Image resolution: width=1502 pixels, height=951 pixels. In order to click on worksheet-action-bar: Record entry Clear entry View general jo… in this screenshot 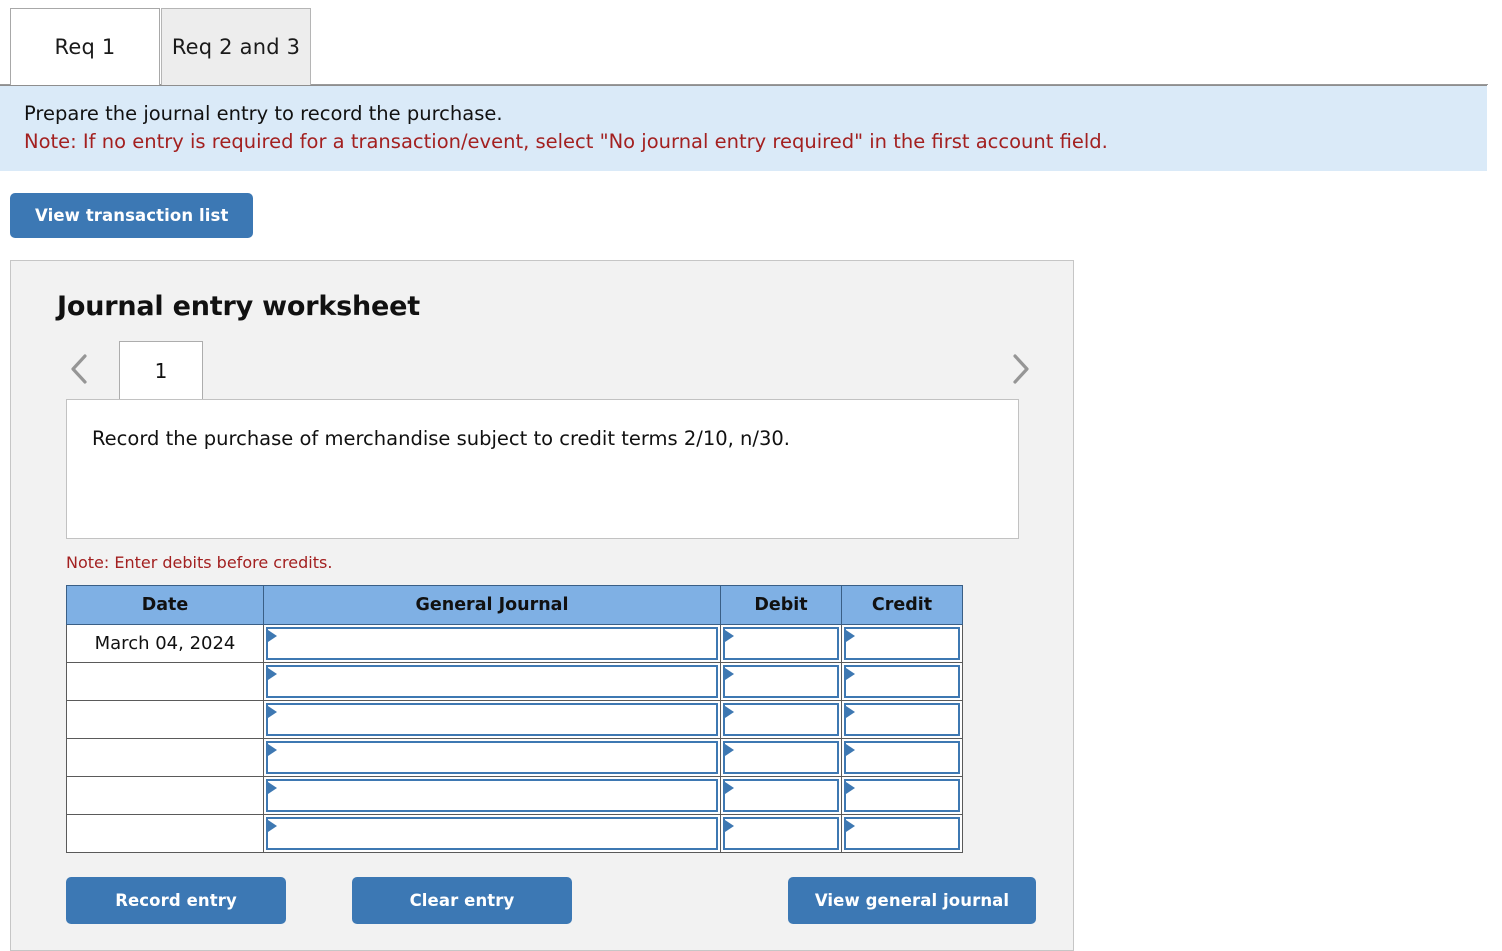, I will do `click(553, 901)`.